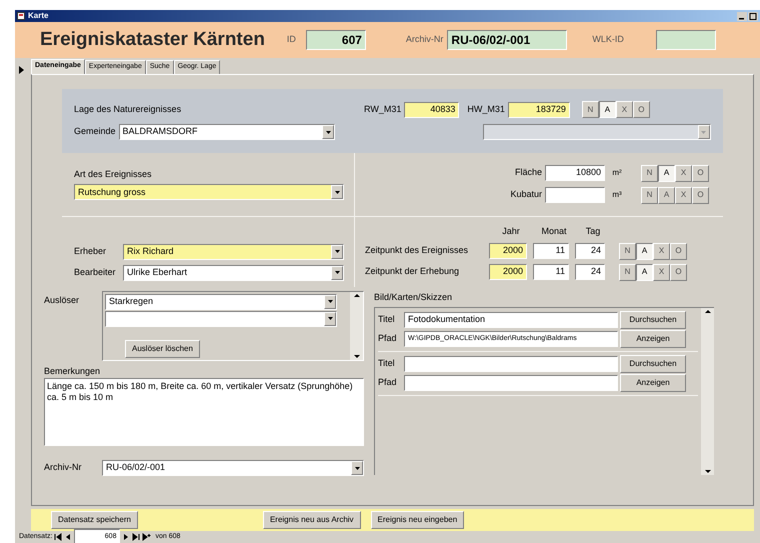 Image resolution: width=760 pixels, height=543 pixels. What do you see at coordinates (21, 70) in the screenshot?
I see `current-record-icon` at bounding box center [21, 70].